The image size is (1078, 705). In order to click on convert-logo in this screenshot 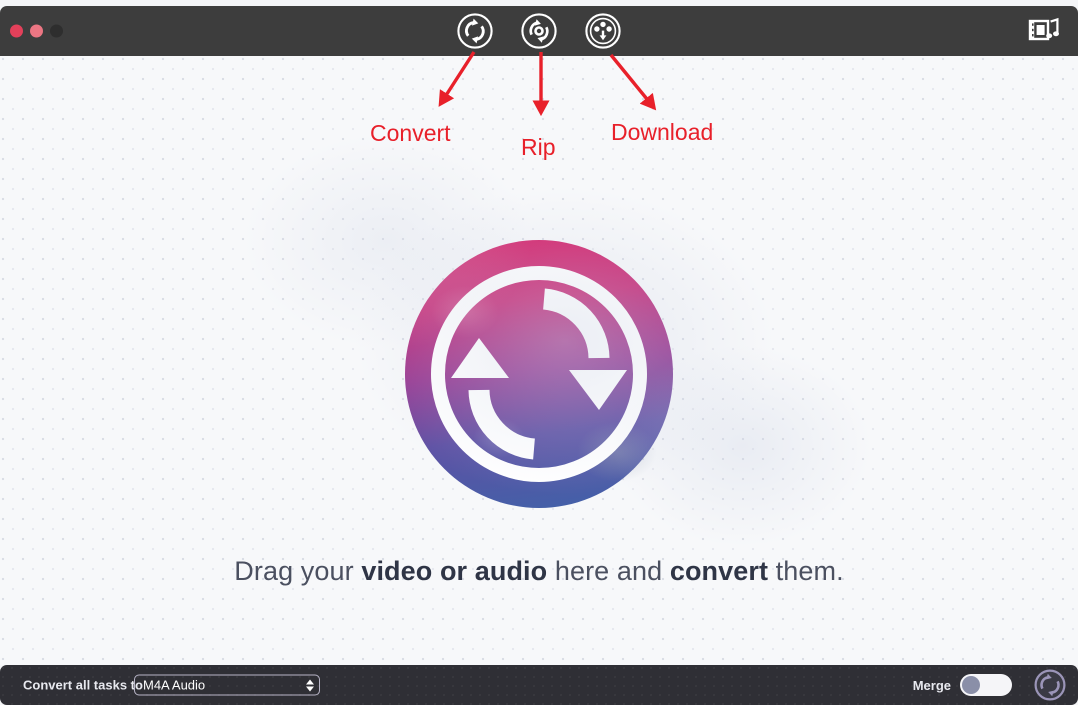, I will do `click(539, 374)`.